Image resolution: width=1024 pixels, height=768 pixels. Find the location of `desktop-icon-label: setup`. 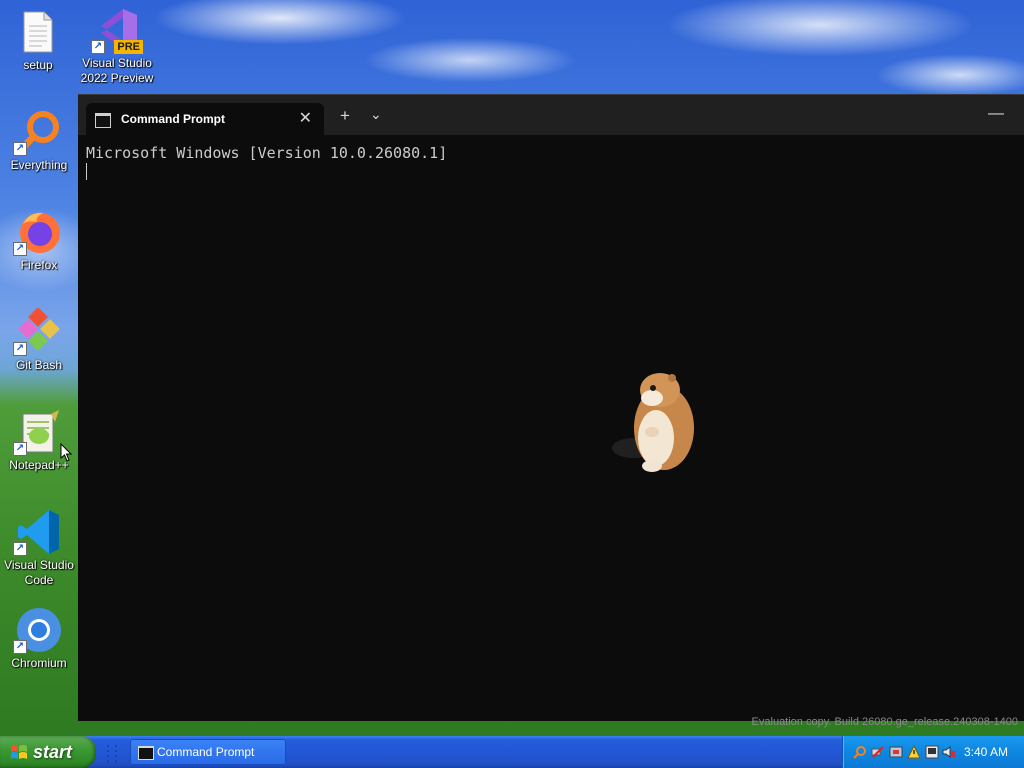

desktop-icon-label: setup is located at coordinates (38, 65).